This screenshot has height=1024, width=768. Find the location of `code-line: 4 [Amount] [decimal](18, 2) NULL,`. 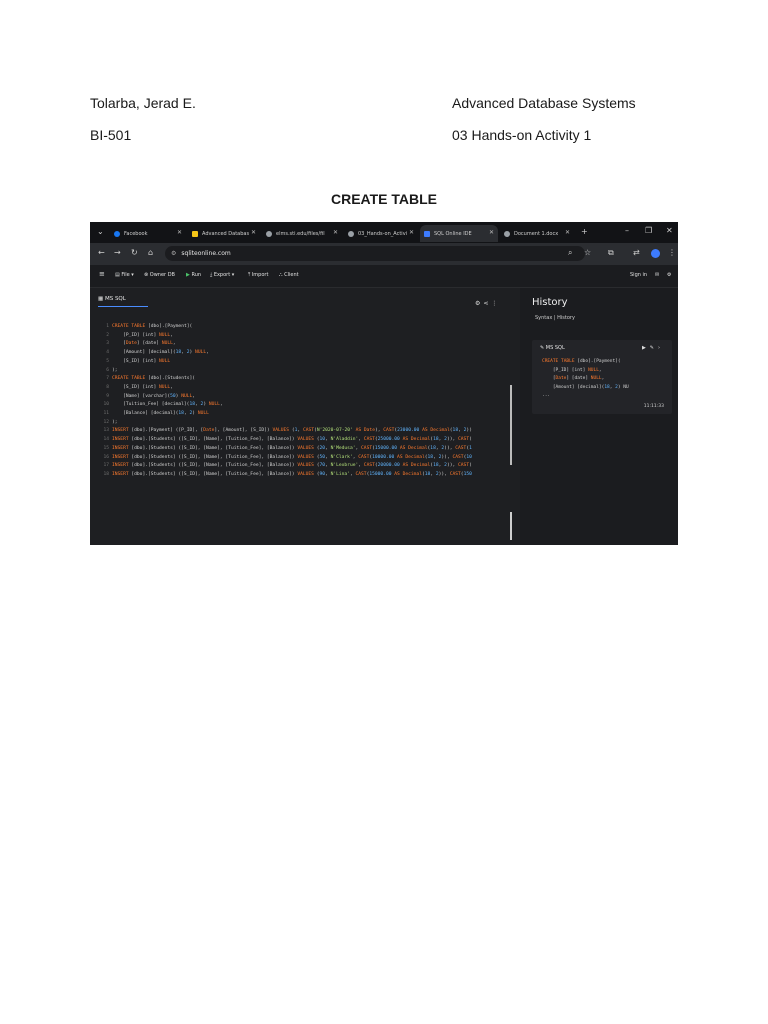

code-line: 4 [Amount] [decimal](18, 2) NULL, is located at coordinates (306, 353).